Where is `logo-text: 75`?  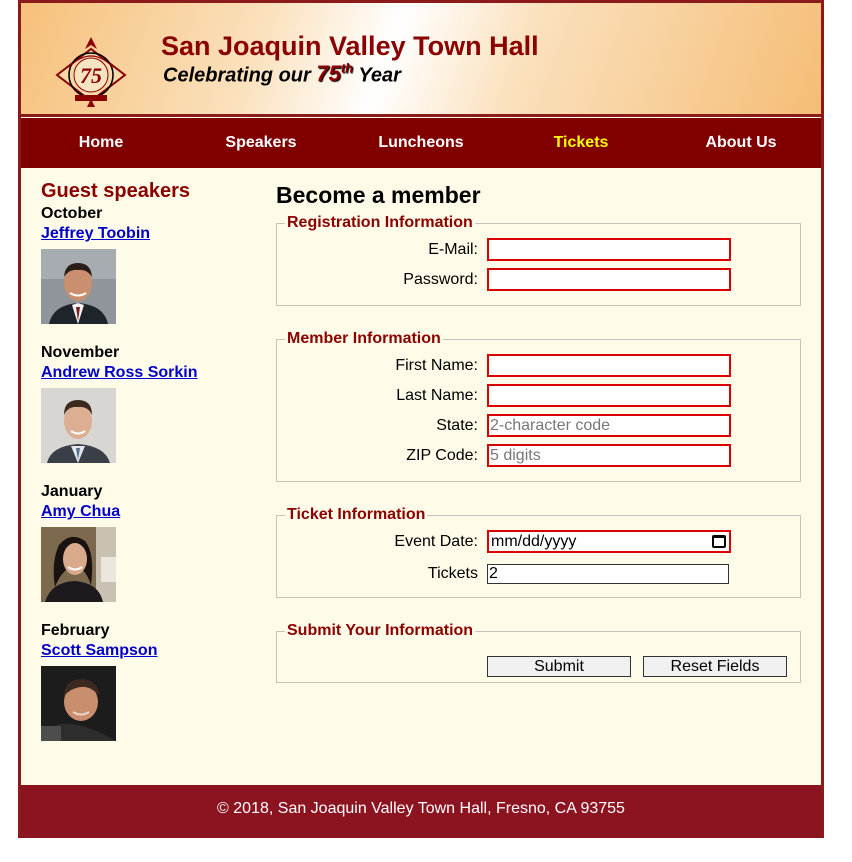 logo-text: 75 is located at coordinates (91, 75).